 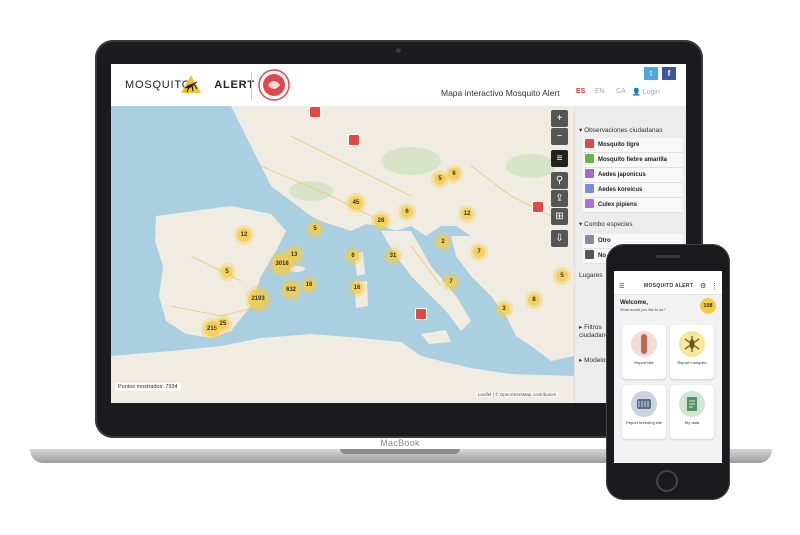 I want to click on layer-item-yellow-fever: Mosquito fiebre amarilla, so click(x=633, y=160).